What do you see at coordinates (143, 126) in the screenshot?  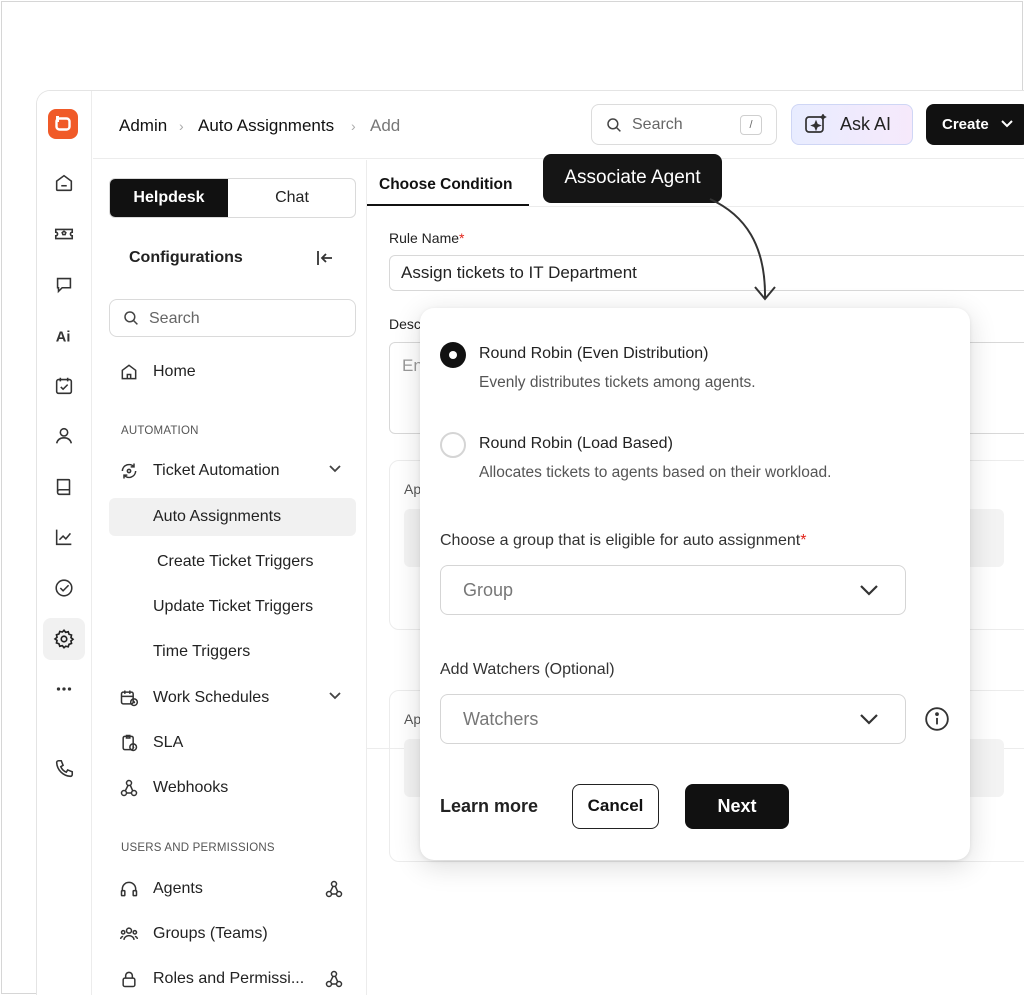 I see `breadcrumb-admin: Admin` at bounding box center [143, 126].